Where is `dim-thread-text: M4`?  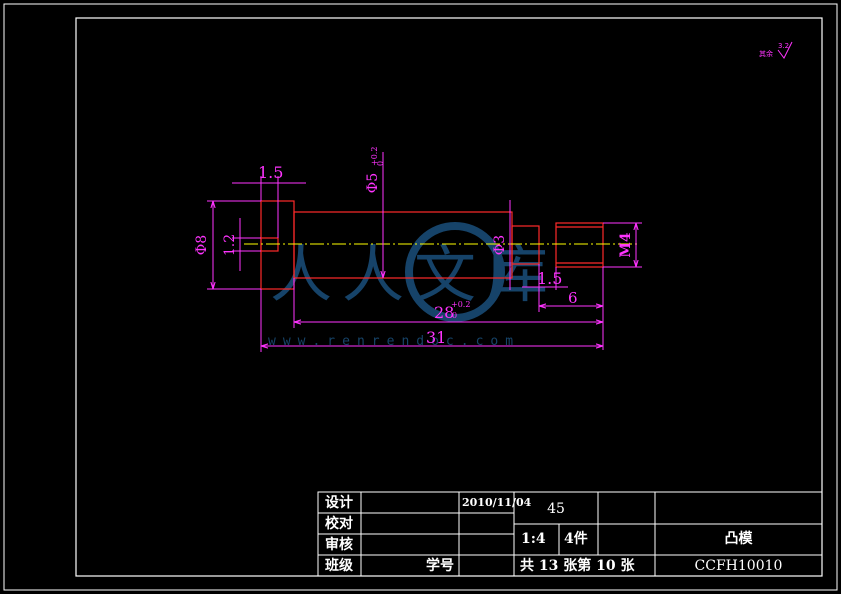 dim-thread-text: M4 is located at coordinates (626, 244).